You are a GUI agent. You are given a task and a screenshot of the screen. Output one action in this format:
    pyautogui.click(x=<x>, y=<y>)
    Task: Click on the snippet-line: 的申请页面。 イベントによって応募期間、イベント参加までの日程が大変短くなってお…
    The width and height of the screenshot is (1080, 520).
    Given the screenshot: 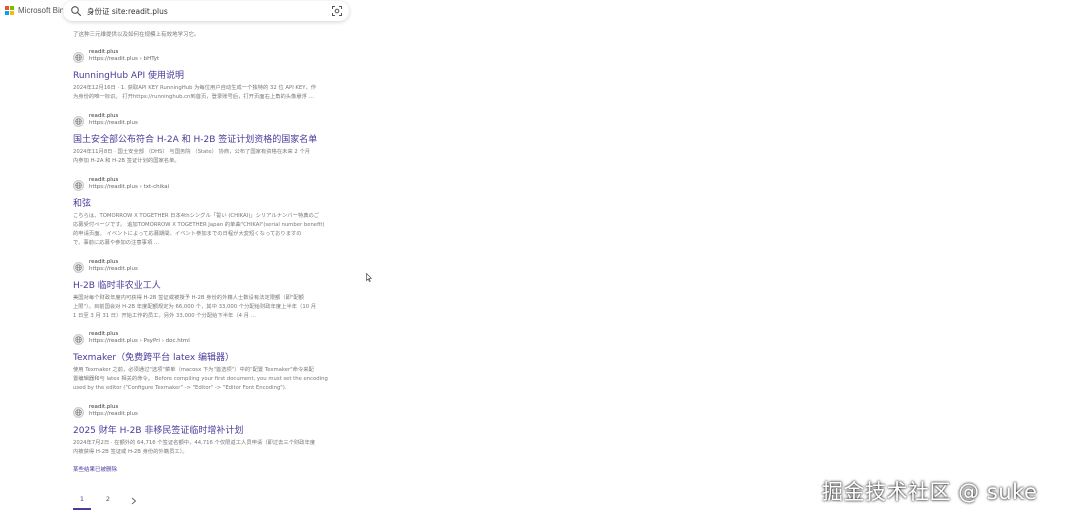 What is the action you would take?
    pyautogui.click(x=187, y=234)
    